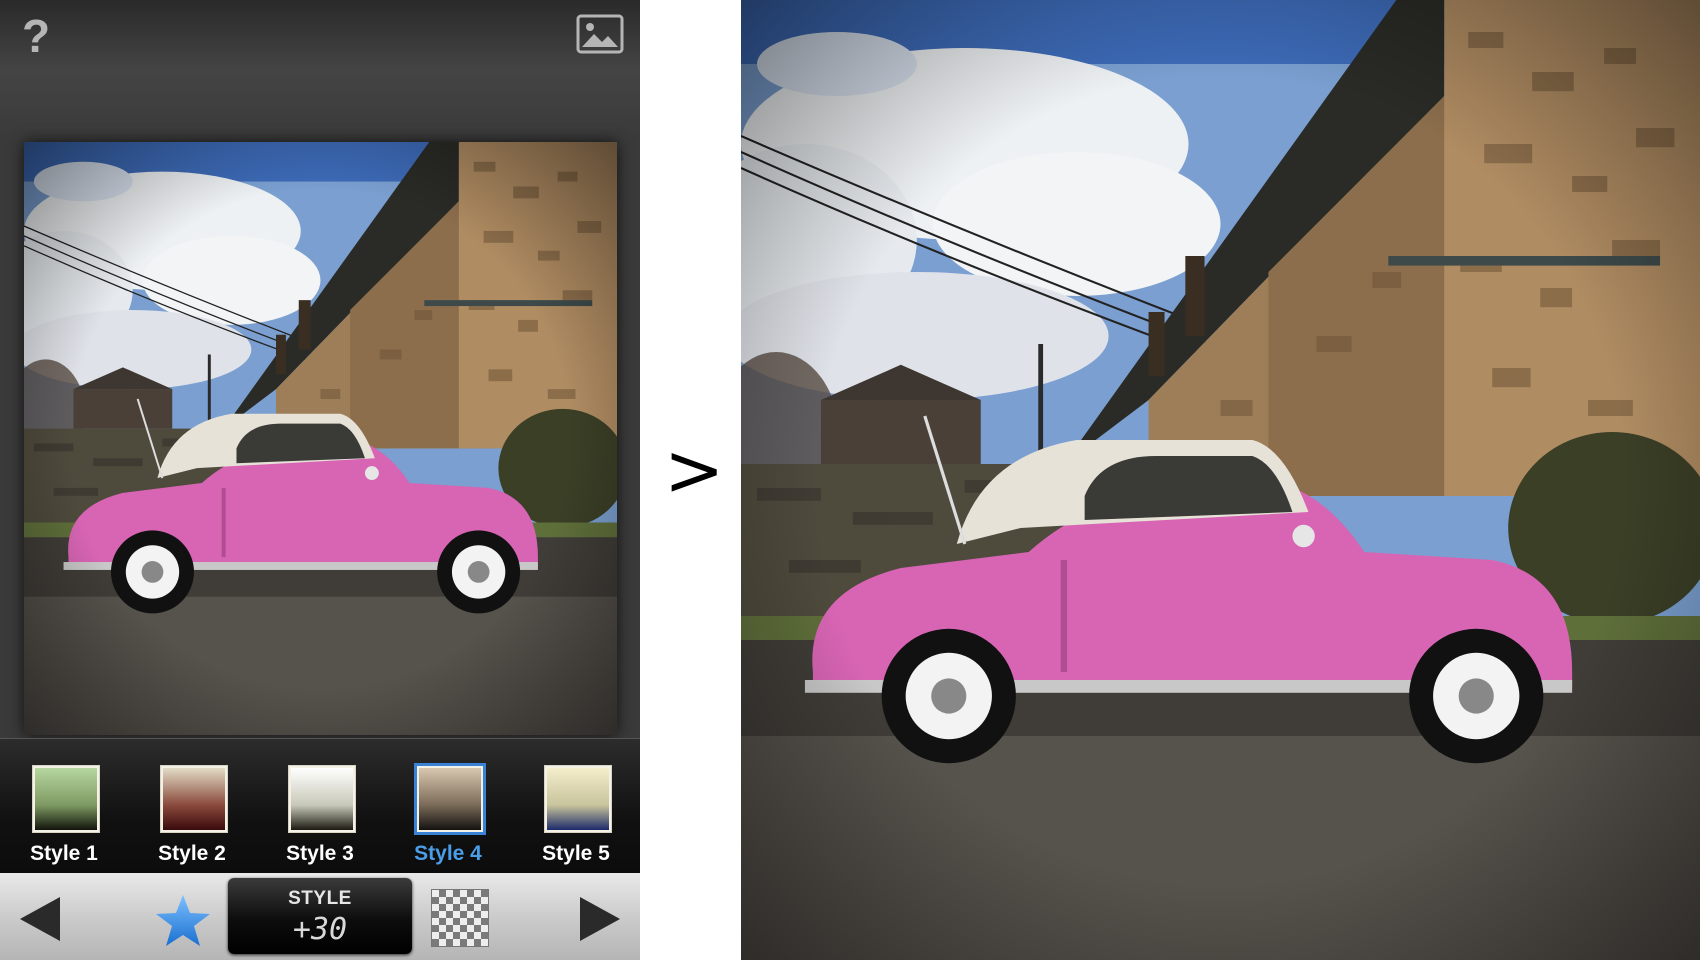  What do you see at coordinates (600, 34) in the screenshot?
I see `image-icon` at bounding box center [600, 34].